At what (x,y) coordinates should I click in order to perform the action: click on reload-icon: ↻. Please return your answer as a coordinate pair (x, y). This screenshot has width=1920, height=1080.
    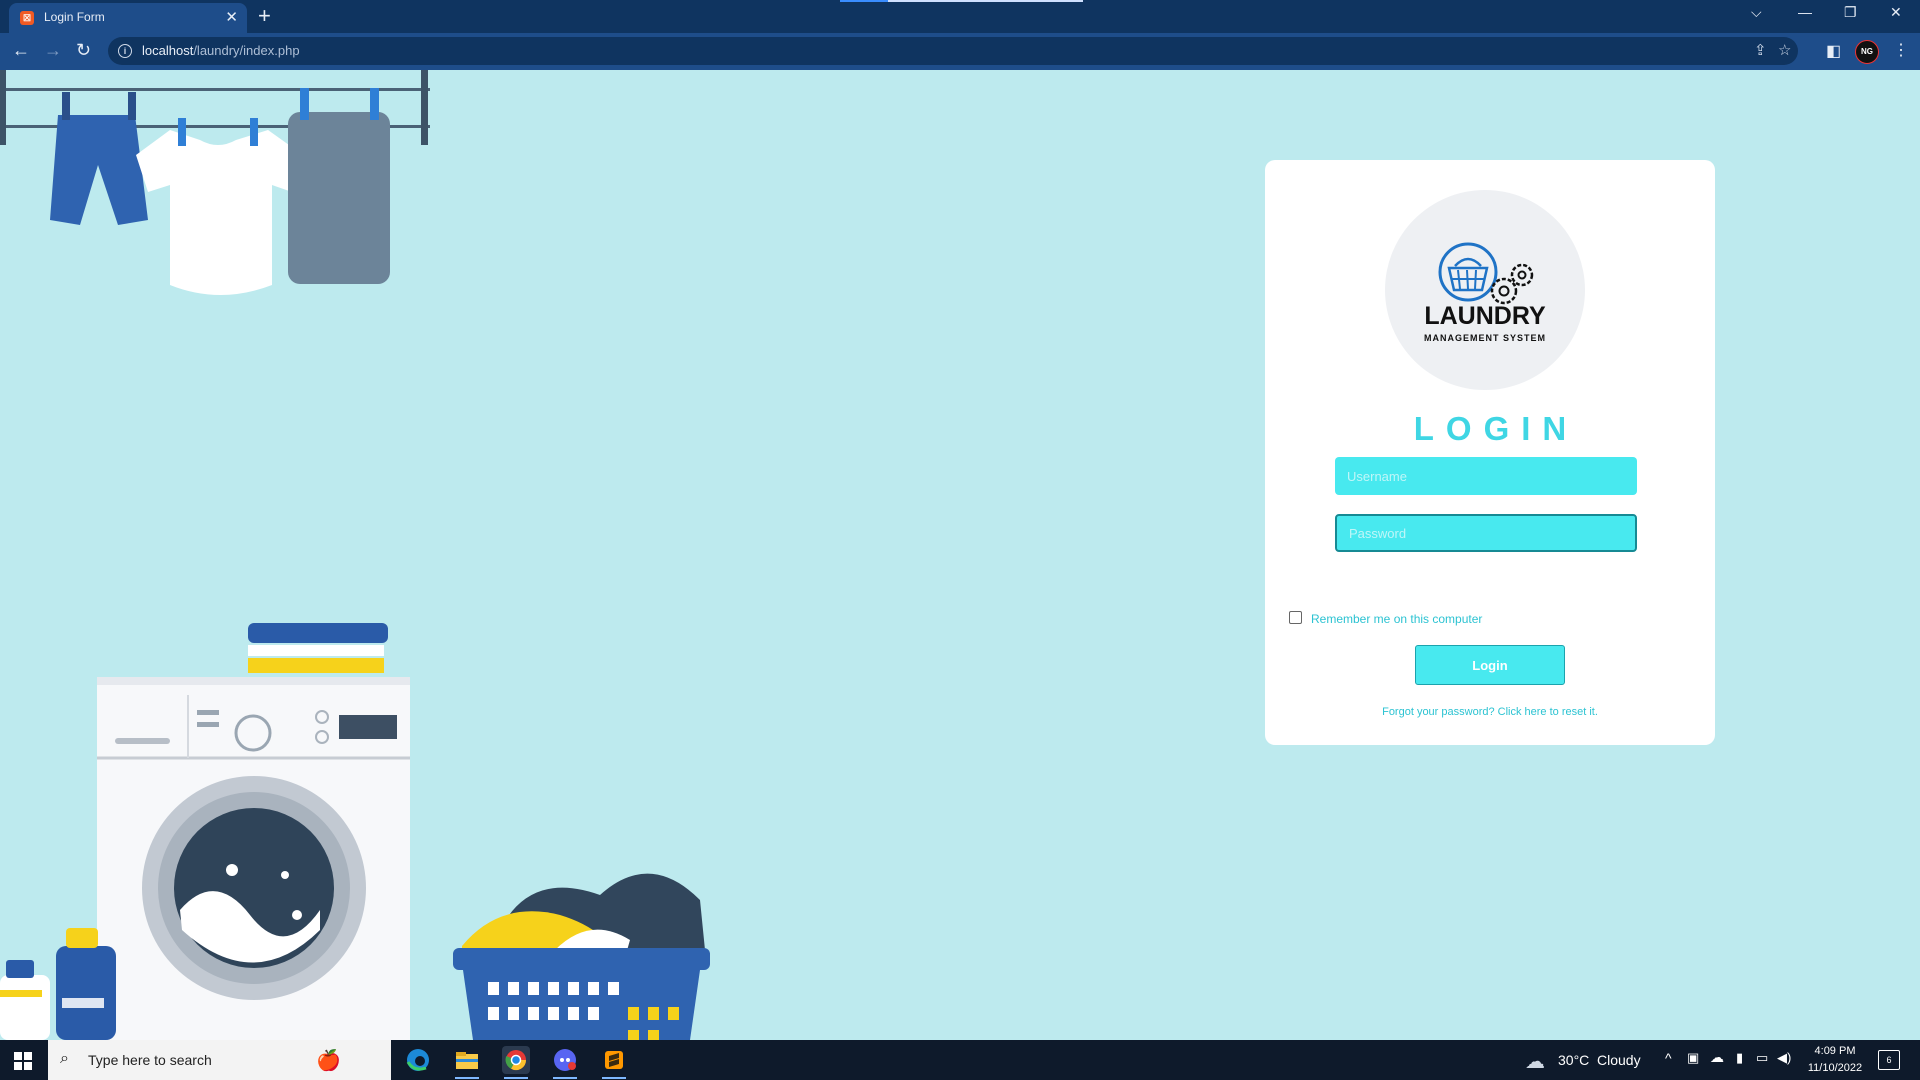
    Looking at the image, I should click on (83, 50).